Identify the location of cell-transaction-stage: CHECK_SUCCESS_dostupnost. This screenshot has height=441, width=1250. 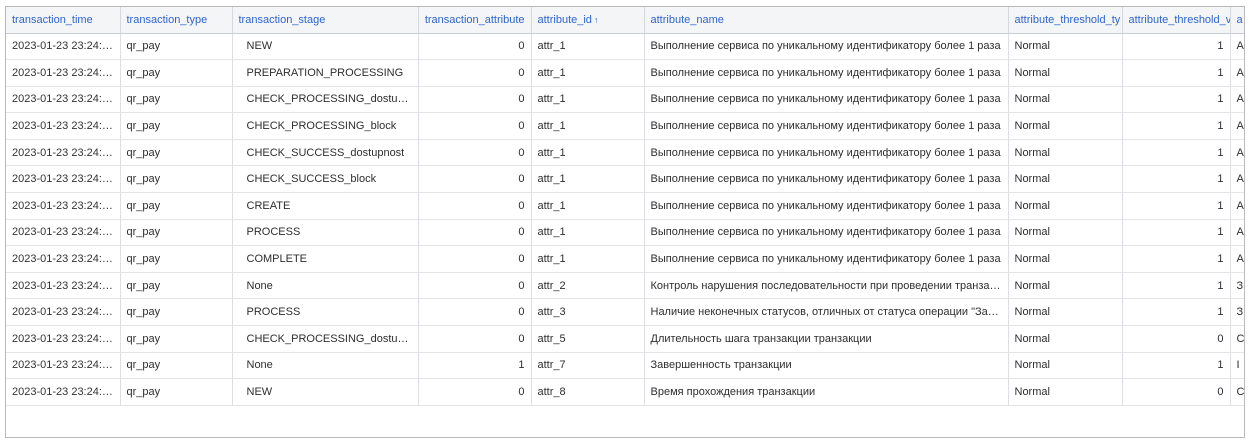
(325, 153).